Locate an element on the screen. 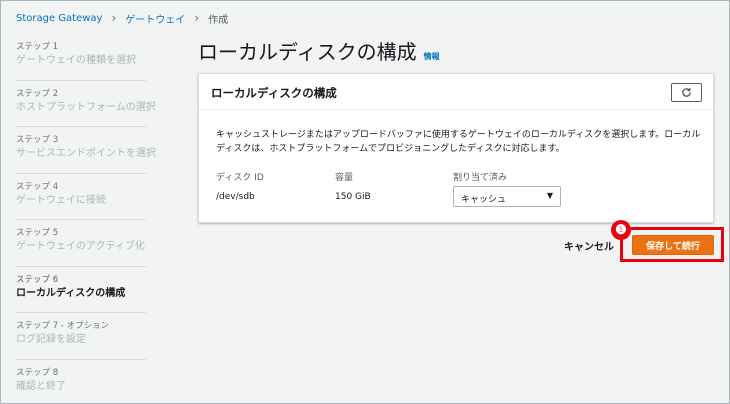 This screenshot has height=404, width=730. capacity-value: 150 GiB is located at coordinates (353, 197).